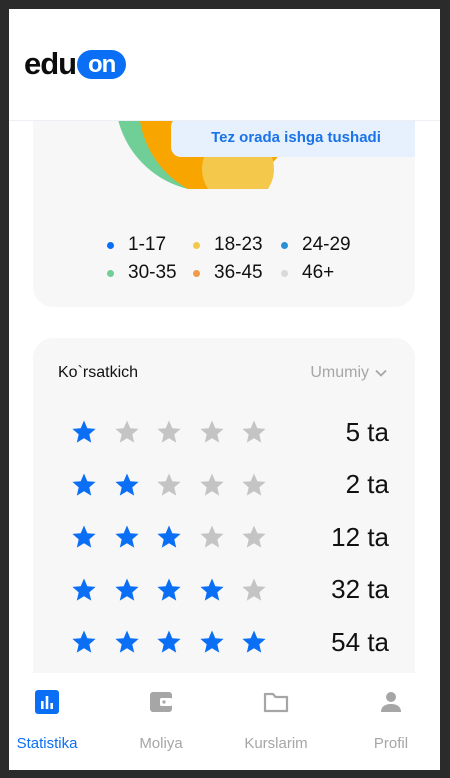 Image resolution: width=450 pixels, height=778 pixels. What do you see at coordinates (224, 721) in the screenshot?
I see `bottom-navigation: Statistika Moliya Kurslarim Profil` at bounding box center [224, 721].